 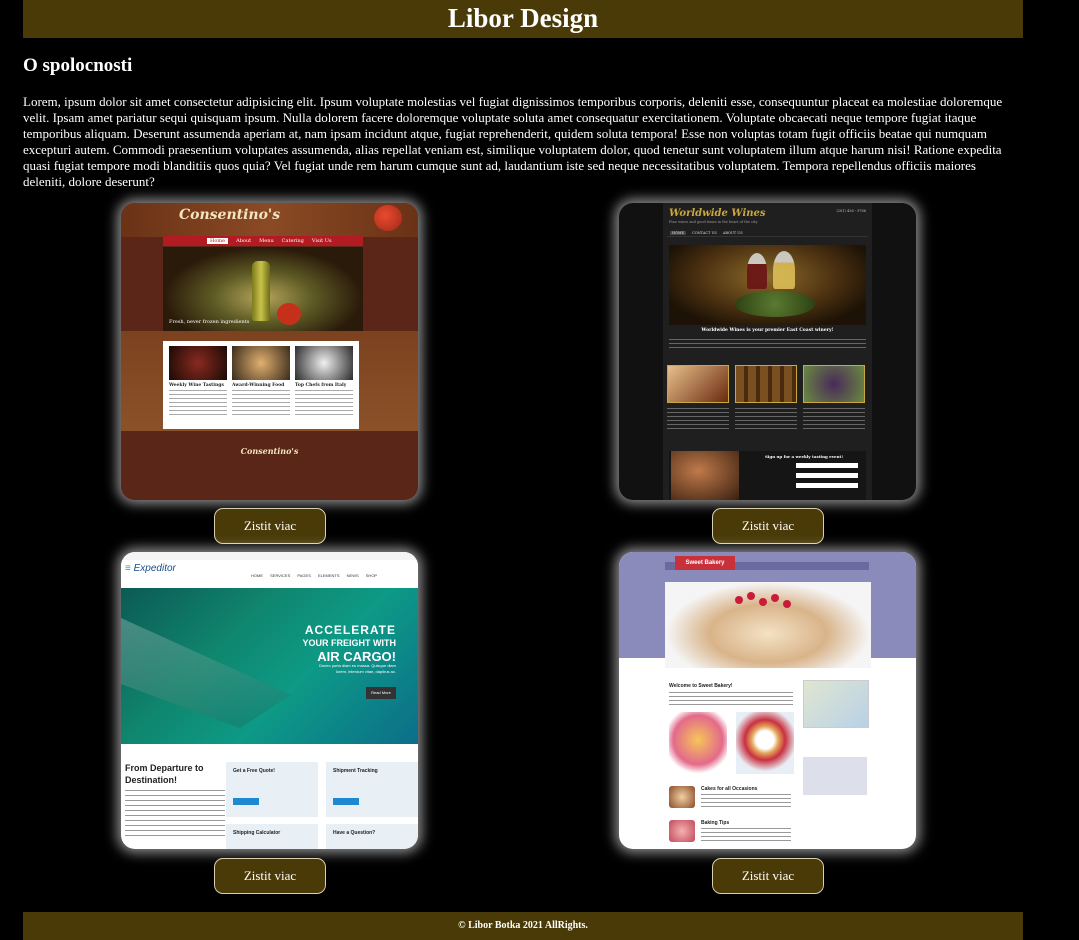 What do you see at coordinates (766, 384) in the screenshot?
I see `barrels-photo` at bounding box center [766, 384].